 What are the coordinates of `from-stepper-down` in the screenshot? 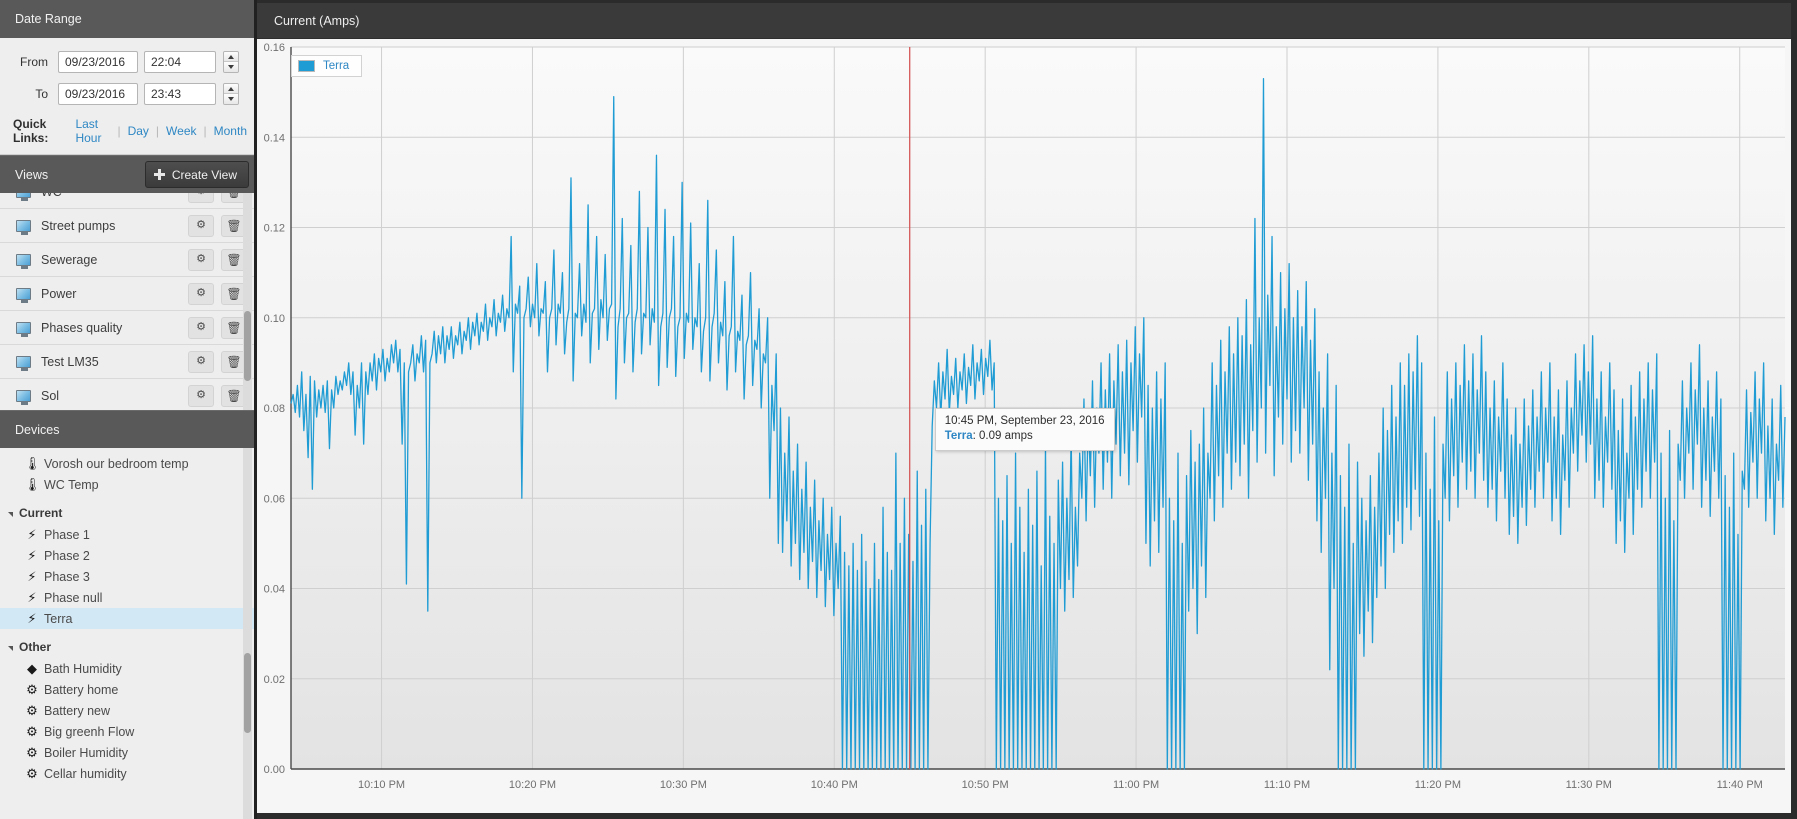 It's located at (231, 67).